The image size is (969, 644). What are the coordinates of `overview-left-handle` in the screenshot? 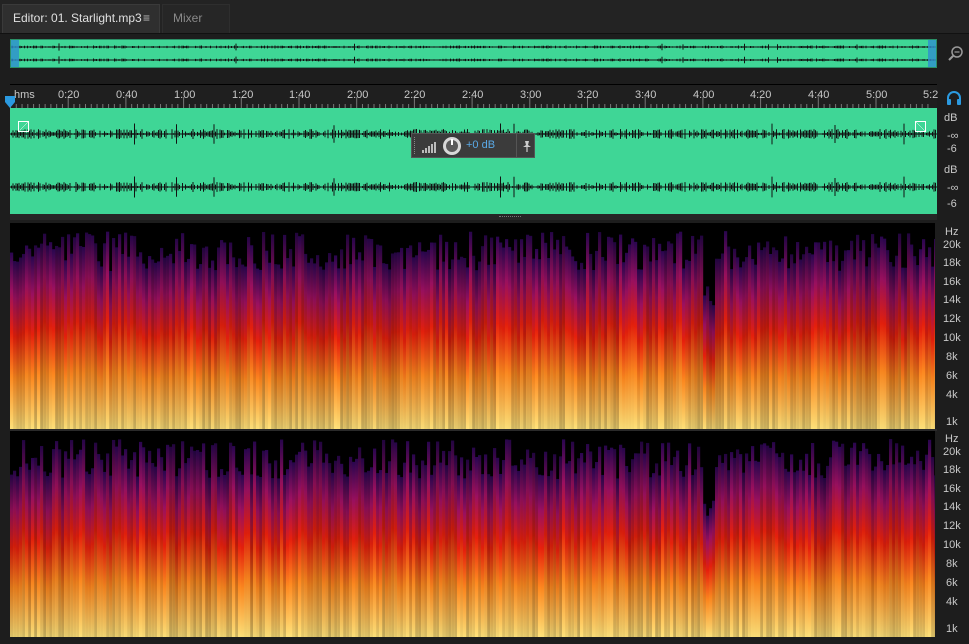 It's located at (15, 53).